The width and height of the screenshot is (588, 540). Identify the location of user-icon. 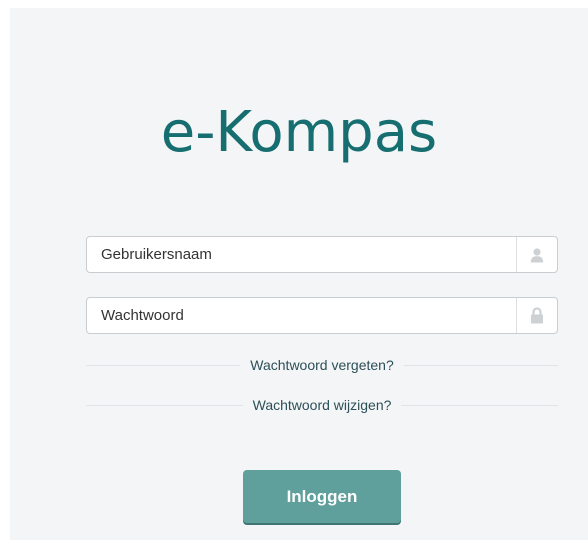
(536, 254).